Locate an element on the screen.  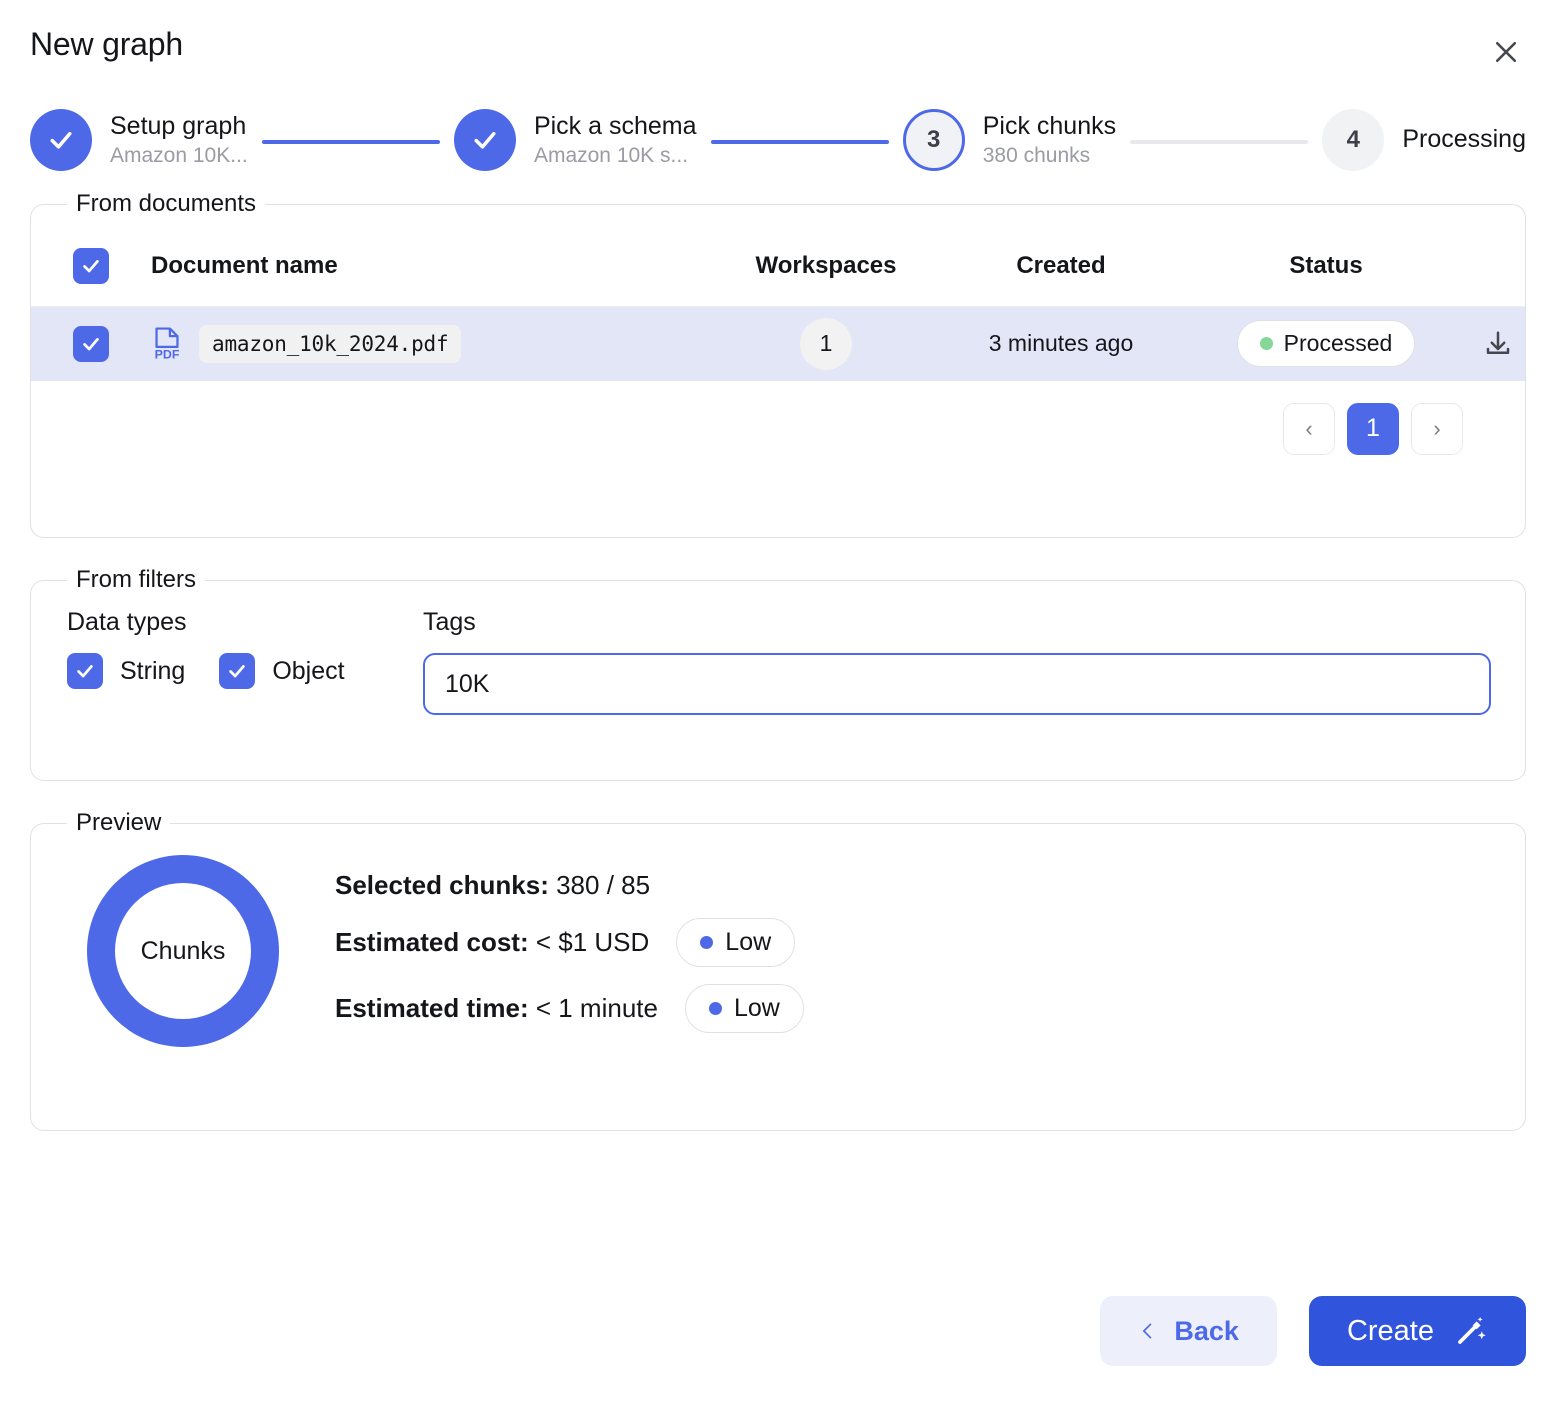
svg-text: PDF is located at coordinates (167, 354).